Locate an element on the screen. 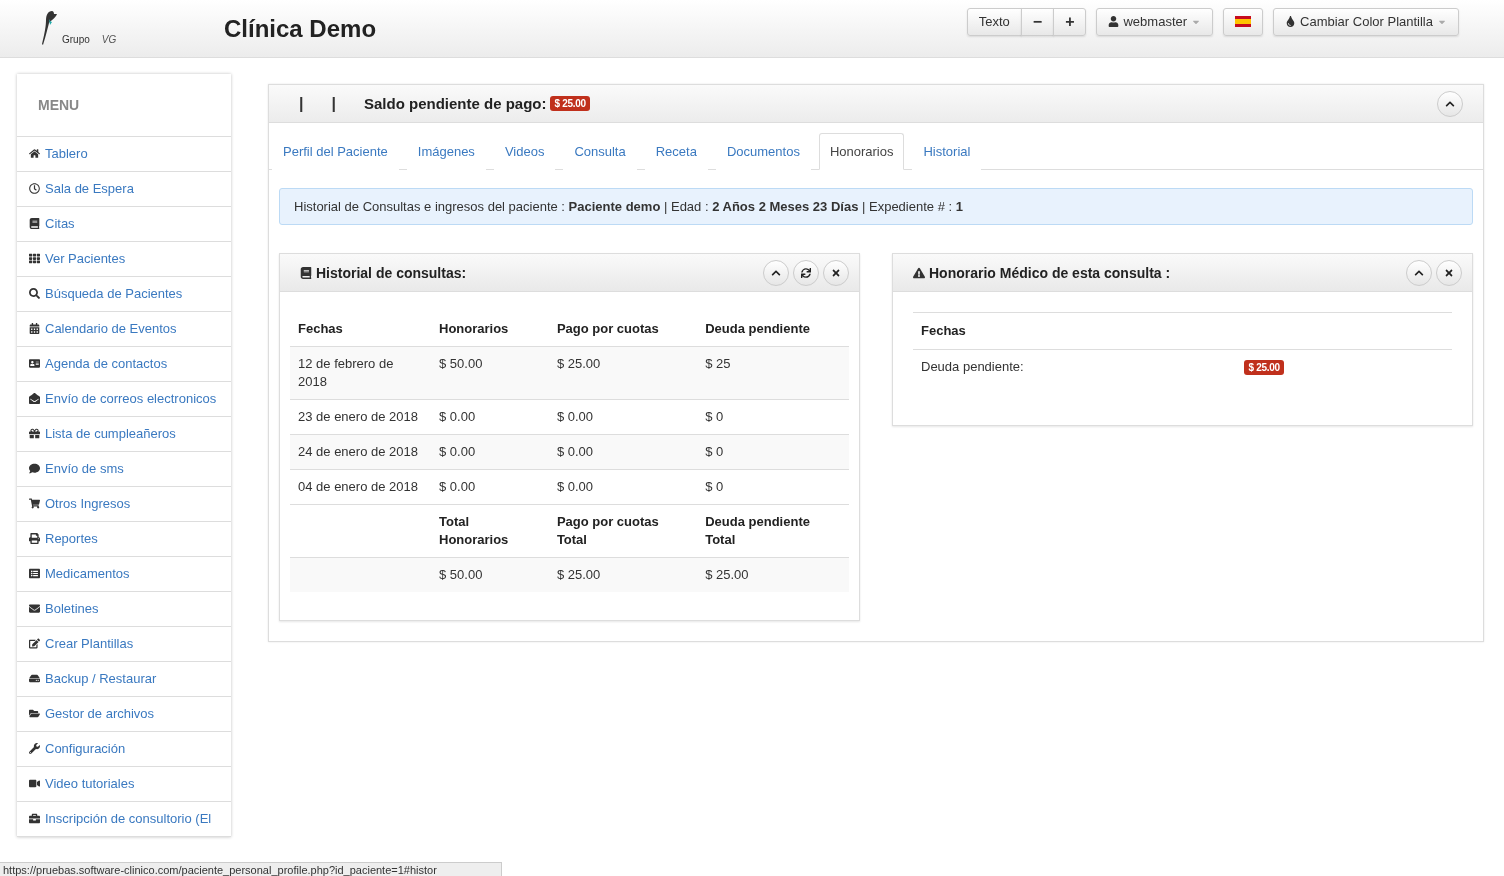 The width and height of the screenshot is (1504, 876). menu-item: Medicamentos is located at coordinates (124, 574).